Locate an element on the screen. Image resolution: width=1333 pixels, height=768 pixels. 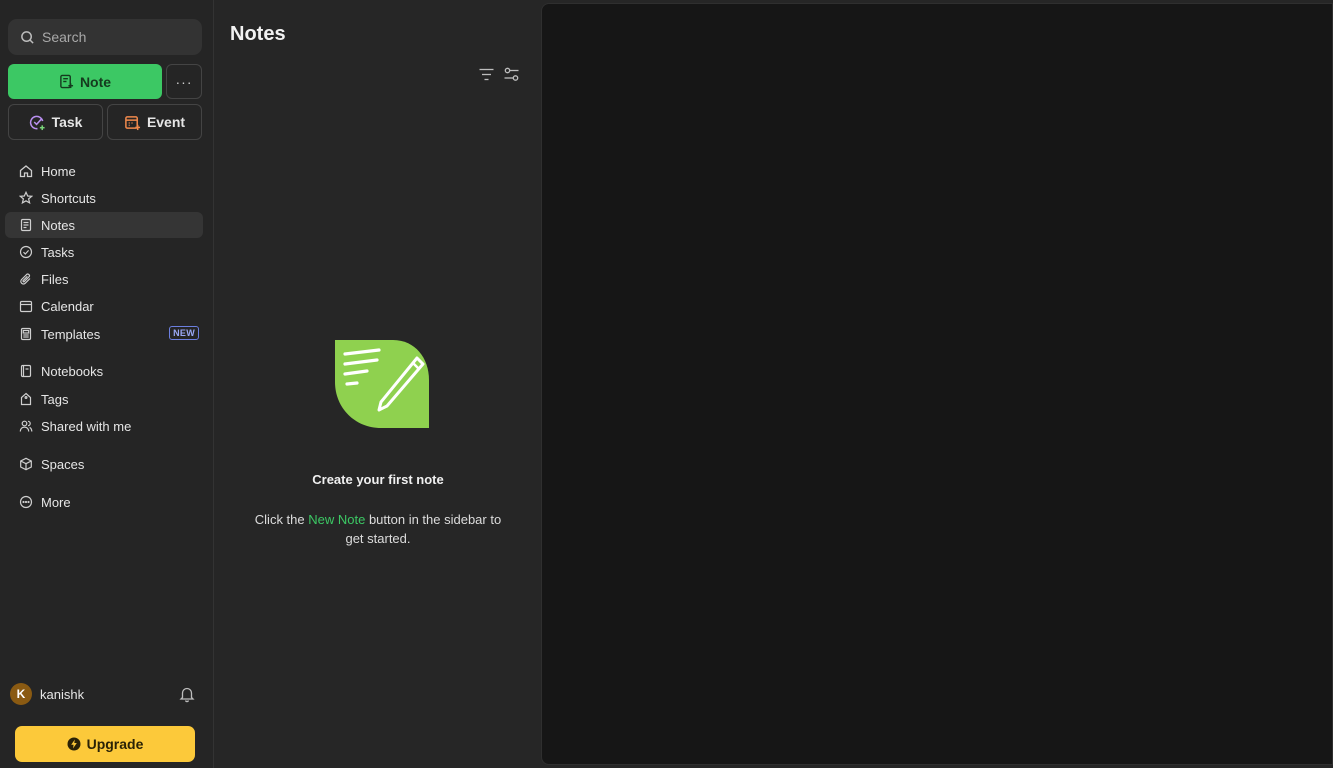
page-title: Notes is located at coordinates (258, 34).